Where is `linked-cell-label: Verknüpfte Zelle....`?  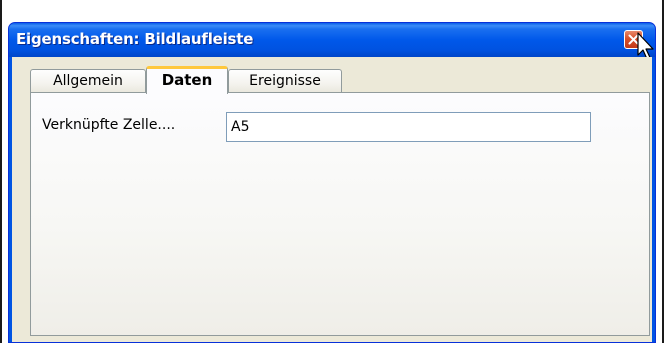 linked-cell-label: Verknüpfte Zelle.... is located at coordinates (109, 125).